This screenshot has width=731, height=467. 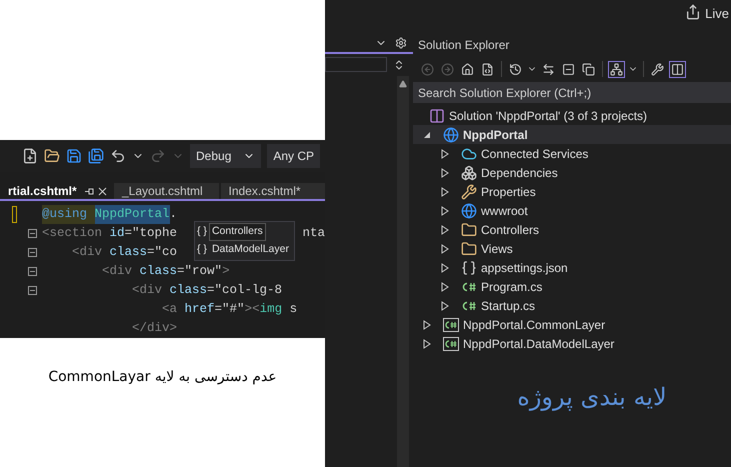 What do you see at coordinates (469, 172) in the screenshot?
I see `dependencies-icon` at bounding box center [469, 172].